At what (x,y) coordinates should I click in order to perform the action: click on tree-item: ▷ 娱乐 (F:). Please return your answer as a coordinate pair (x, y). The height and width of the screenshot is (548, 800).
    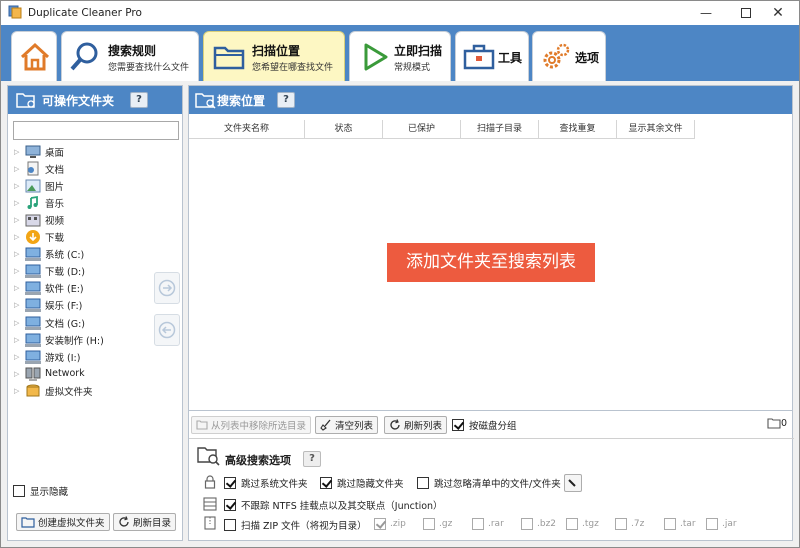
    Looking at the image, I should click on (48, 305).